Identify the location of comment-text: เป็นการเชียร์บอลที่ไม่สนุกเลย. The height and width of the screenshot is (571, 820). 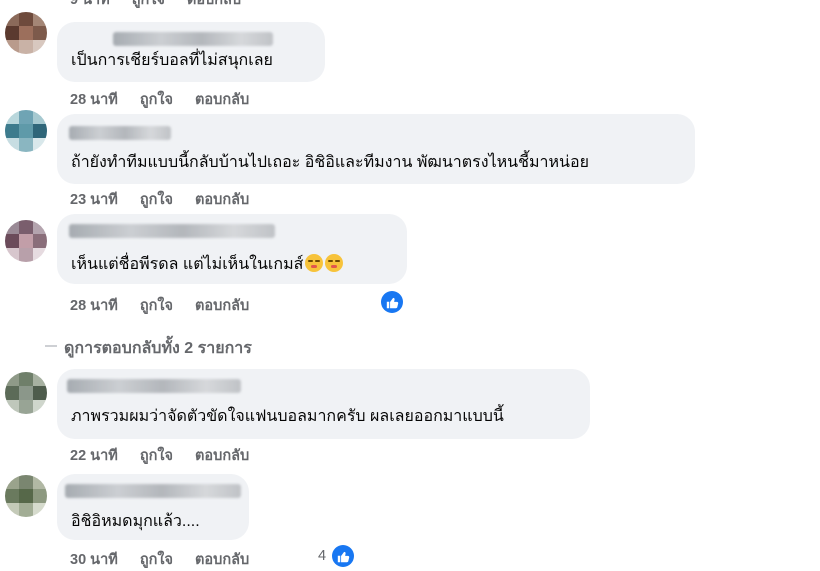
(172, 60).